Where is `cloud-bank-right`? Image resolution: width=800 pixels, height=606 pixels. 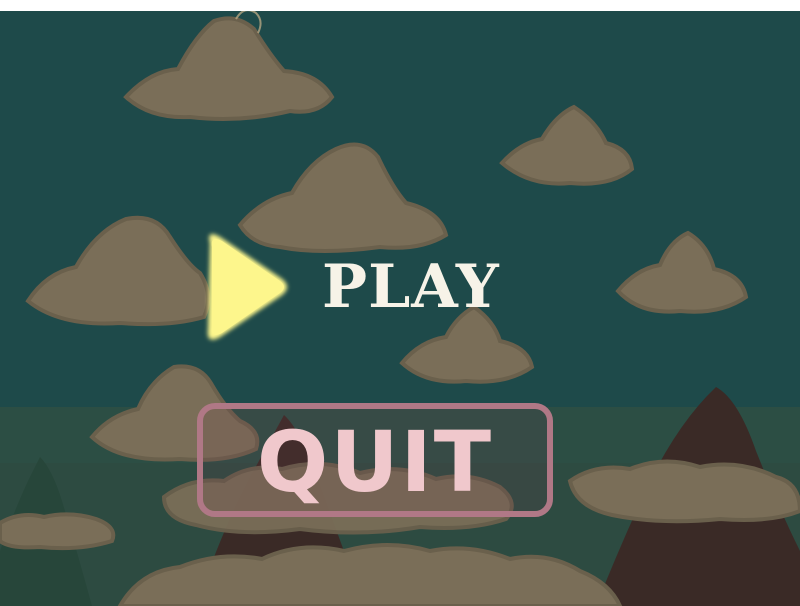 cloud-bank-right is located at coordinates (683, 491).